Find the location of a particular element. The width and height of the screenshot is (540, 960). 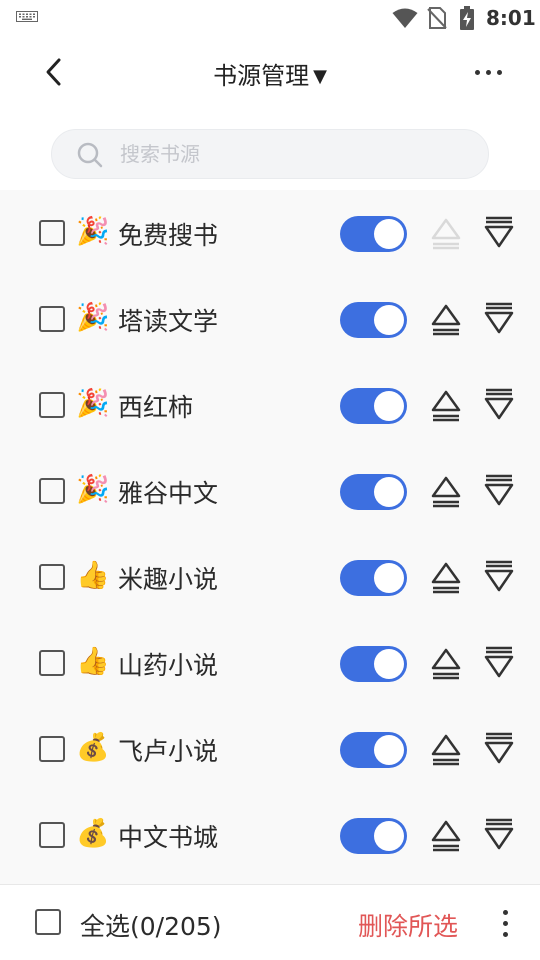

delete-selected-button: 删除所选 is located at coordinates (408, 925).